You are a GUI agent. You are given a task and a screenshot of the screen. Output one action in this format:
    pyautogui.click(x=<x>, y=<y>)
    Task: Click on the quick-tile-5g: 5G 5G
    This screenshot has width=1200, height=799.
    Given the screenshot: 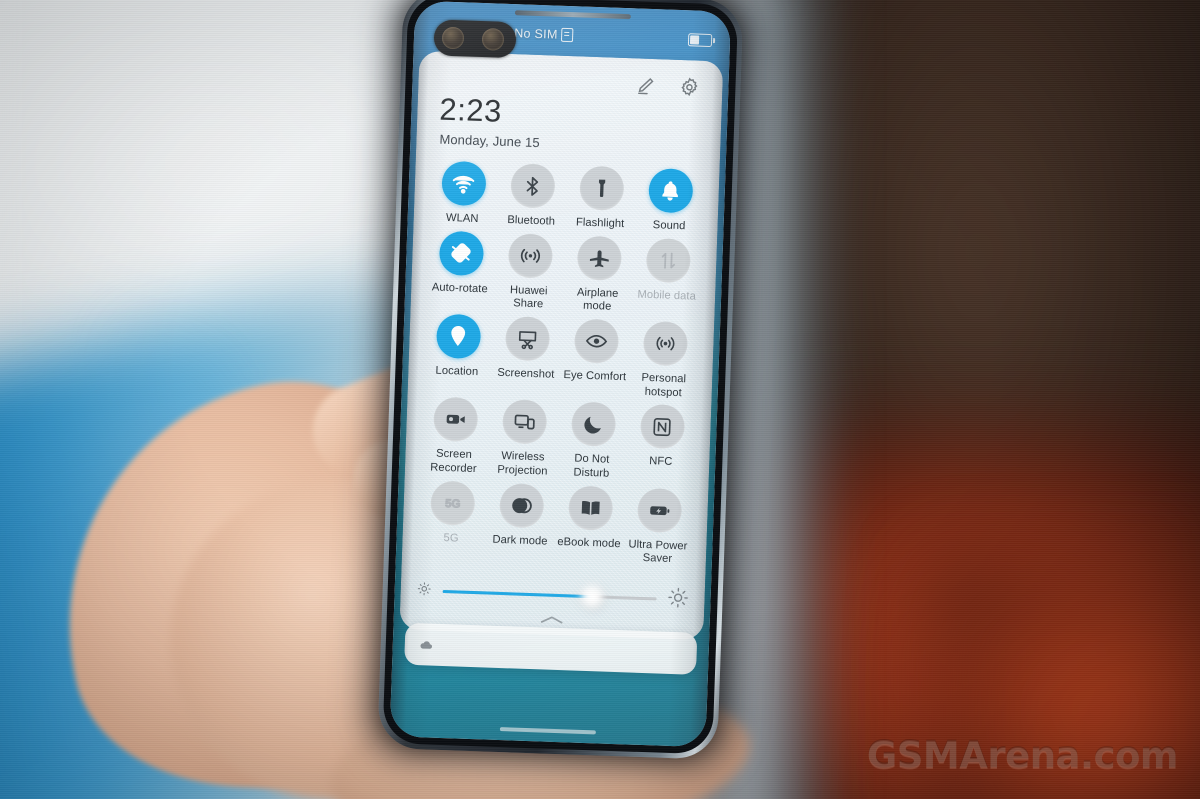 What is the action you would take?
    pyautogui.click(x=452, y=521)
    